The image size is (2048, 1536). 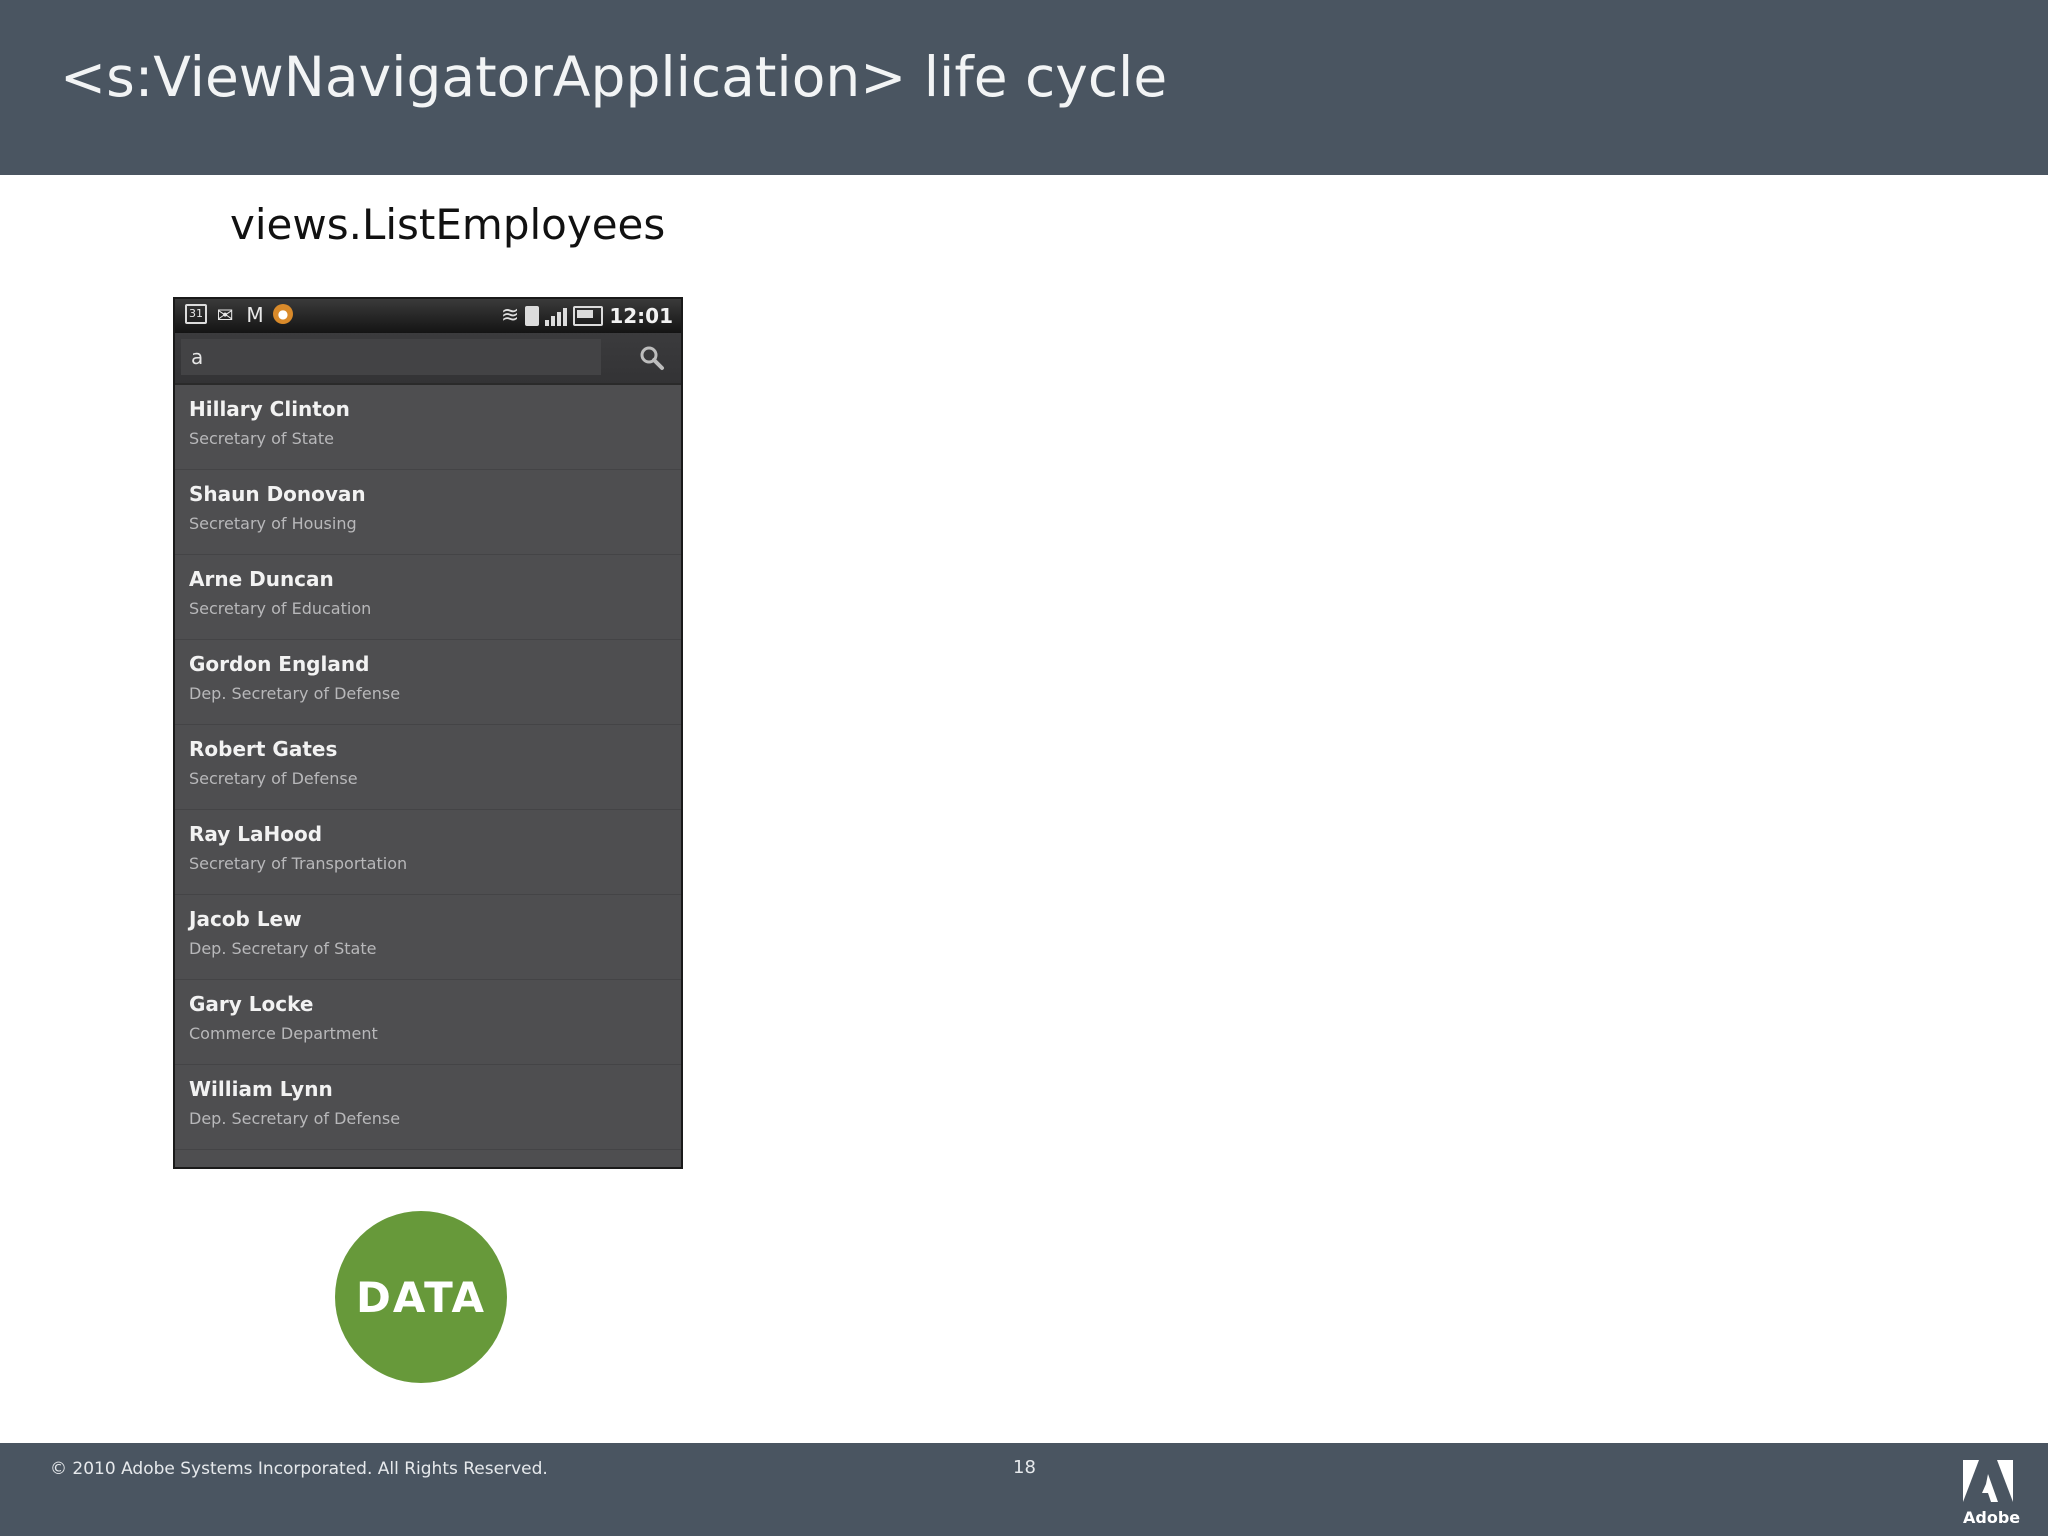 What do you see at coordinates (283, 1033) in the screenshot?
I see `employee-title: Commerce Department` at bounding box center [283, 1033].